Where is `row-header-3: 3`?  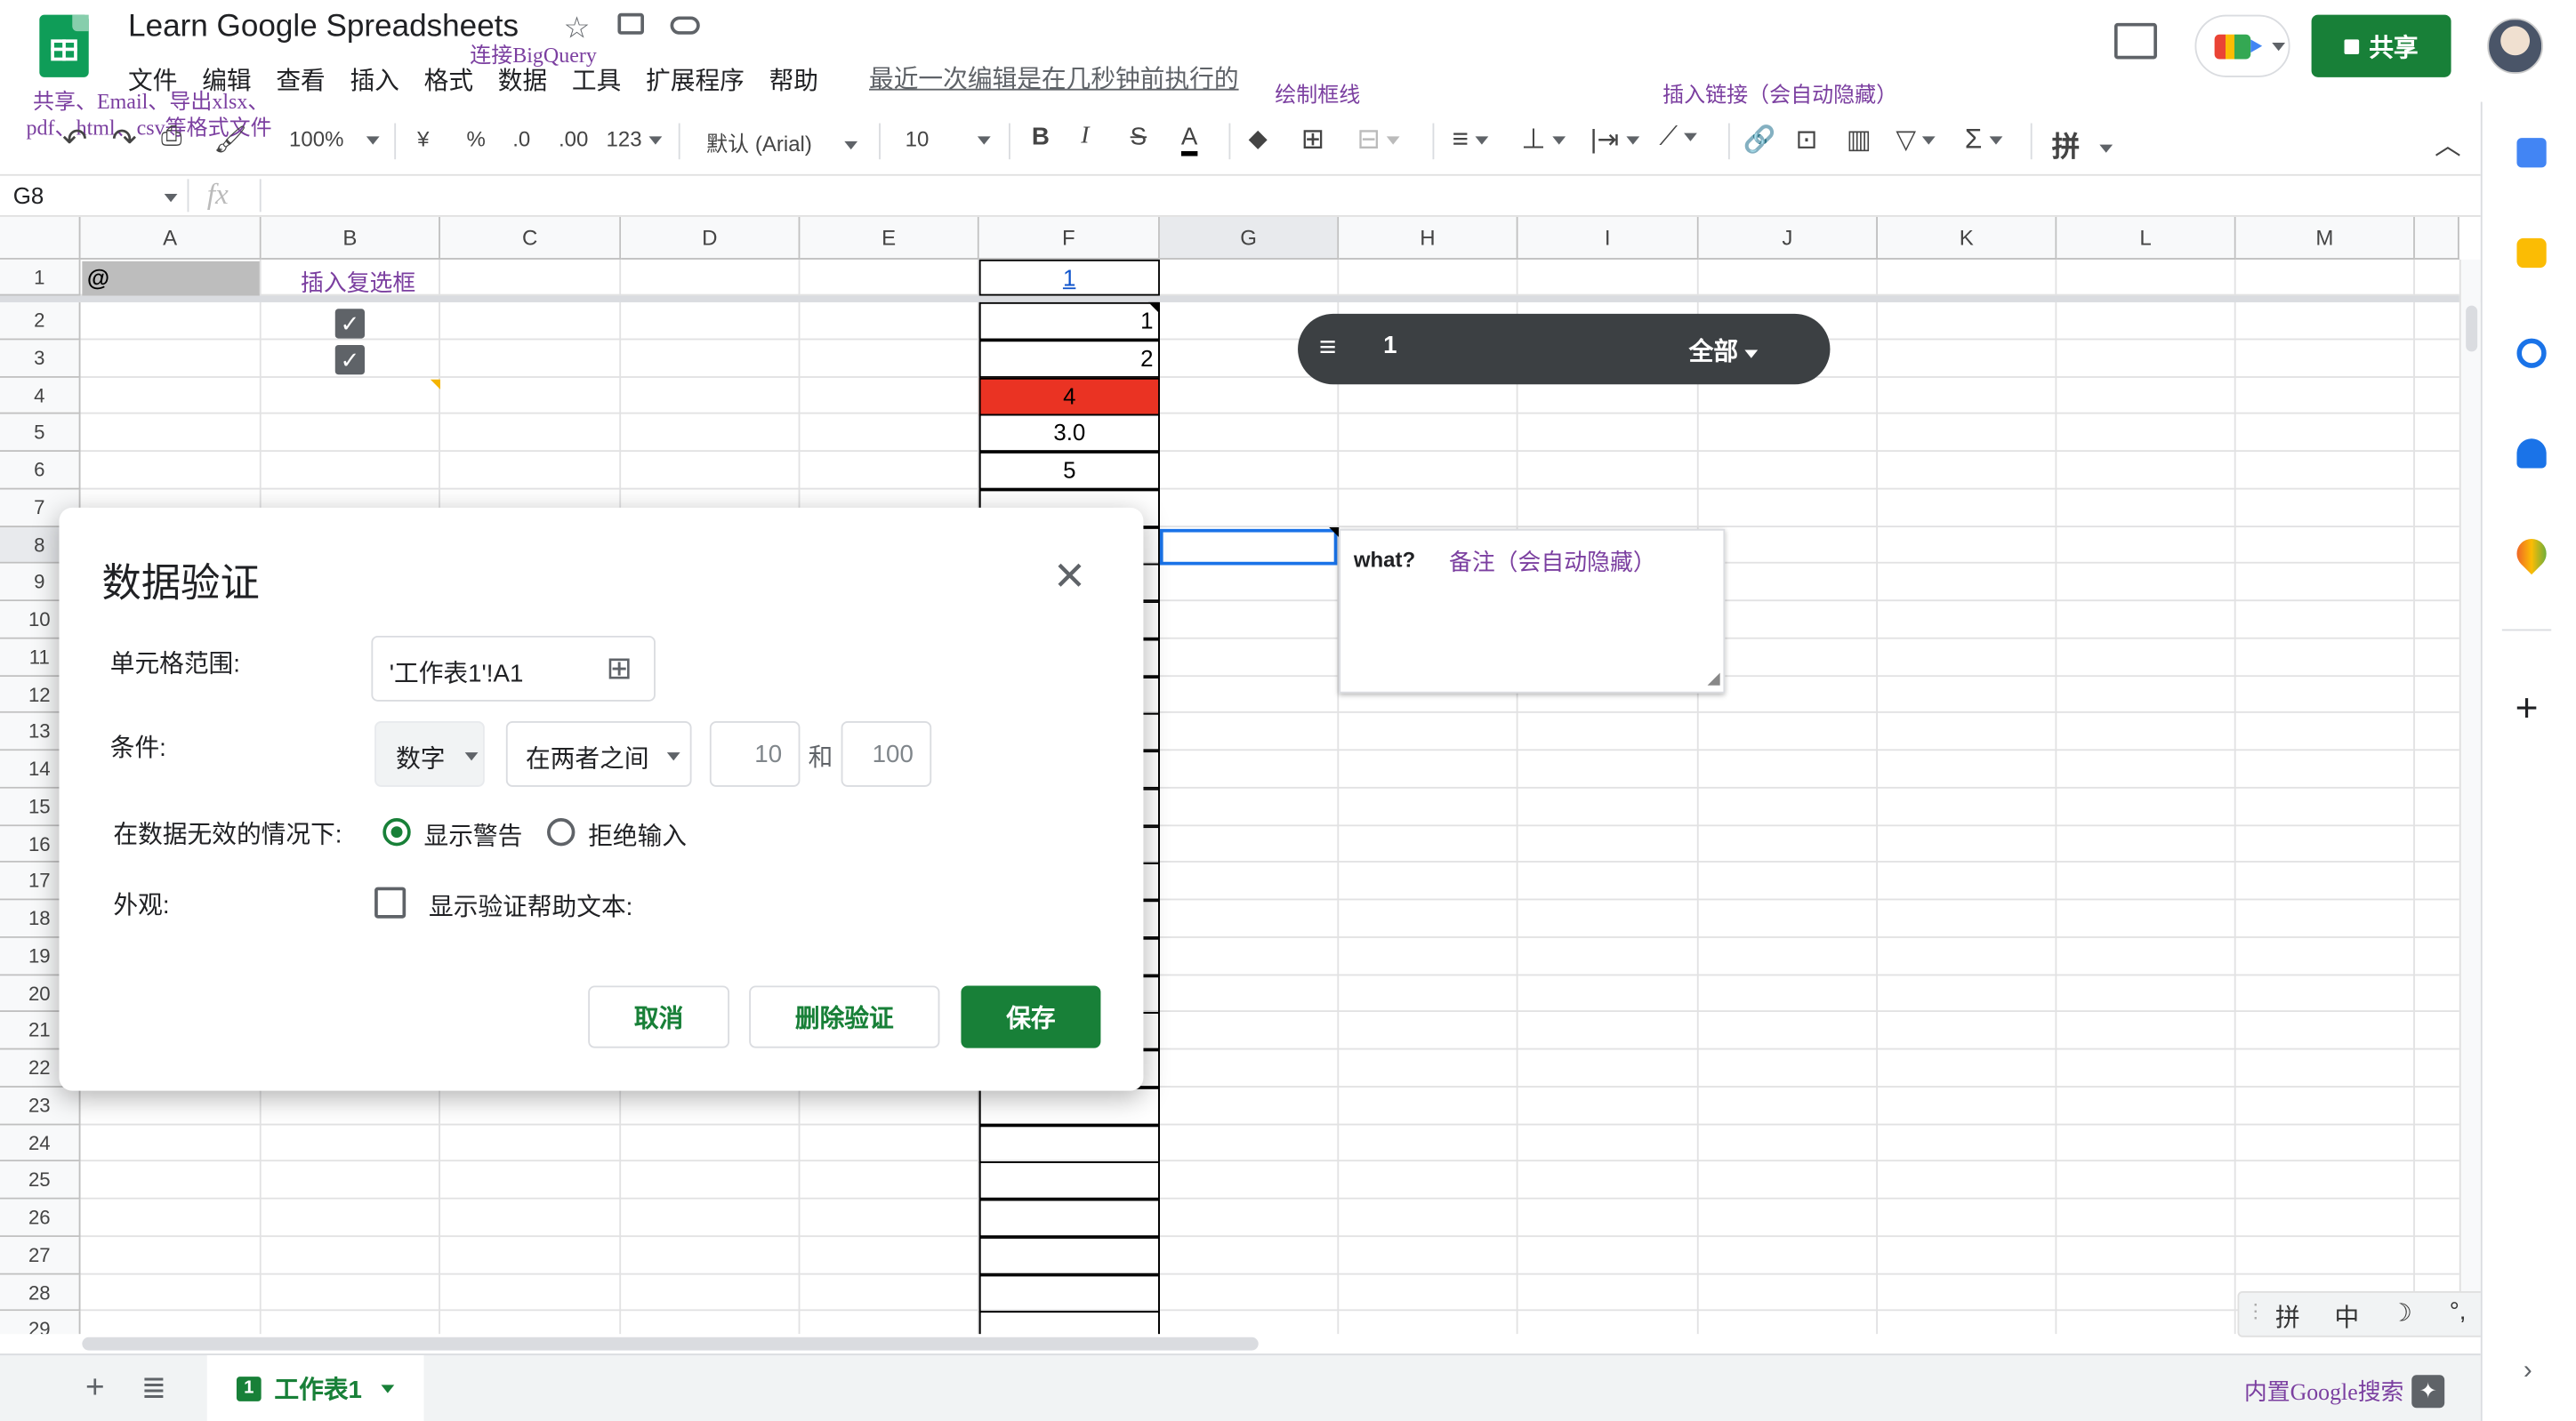
row-header-3: 3 is located at coordinates (40, 358).